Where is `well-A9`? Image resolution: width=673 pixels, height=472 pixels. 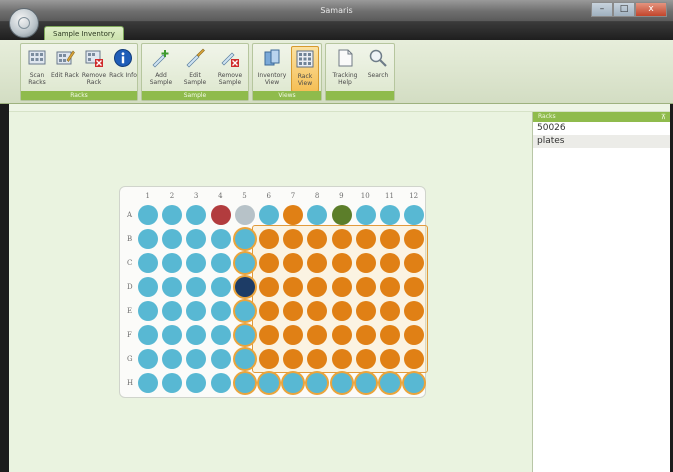 well-A9 is located at coordinates (341, 215).